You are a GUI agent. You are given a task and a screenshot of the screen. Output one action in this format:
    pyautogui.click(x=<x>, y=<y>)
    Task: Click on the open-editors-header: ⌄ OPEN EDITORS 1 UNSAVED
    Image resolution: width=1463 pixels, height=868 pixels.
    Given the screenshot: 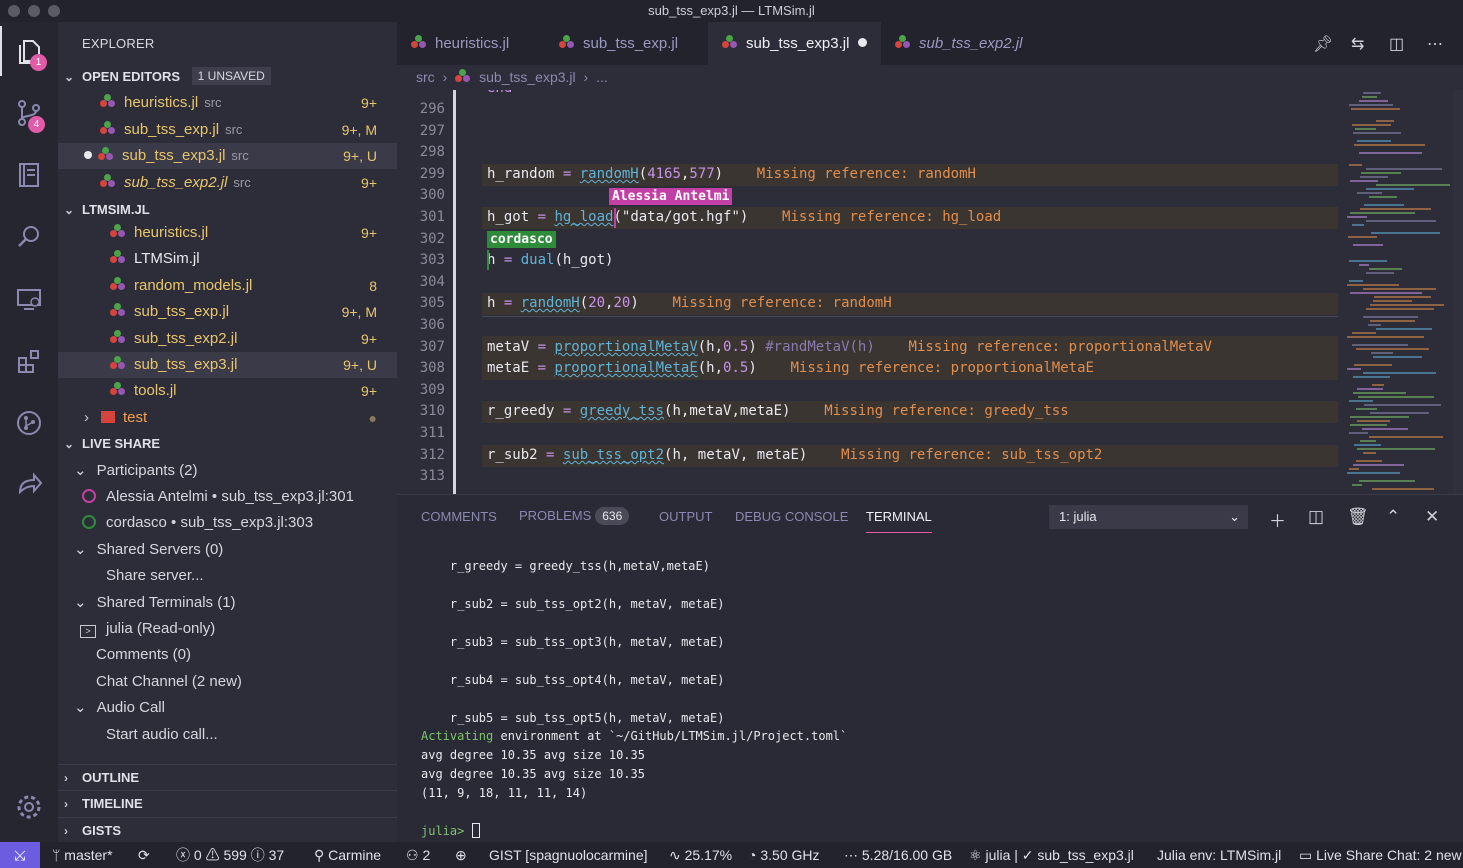 What is the action you would take?
    pyautogui.click(x=227, y=77)
    